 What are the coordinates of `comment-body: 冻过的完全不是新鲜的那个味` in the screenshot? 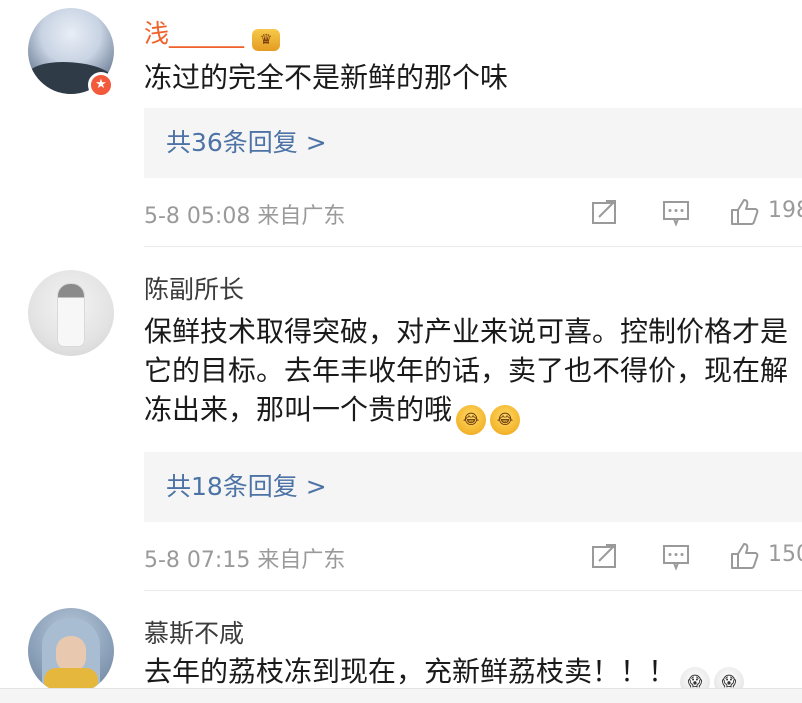 It's located at (326, 77).